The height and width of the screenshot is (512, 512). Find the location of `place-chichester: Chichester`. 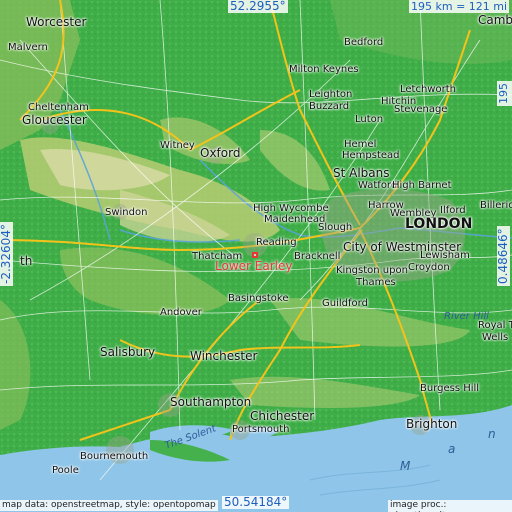

place-chichester: Chichester is located at coordinates (282, 416).